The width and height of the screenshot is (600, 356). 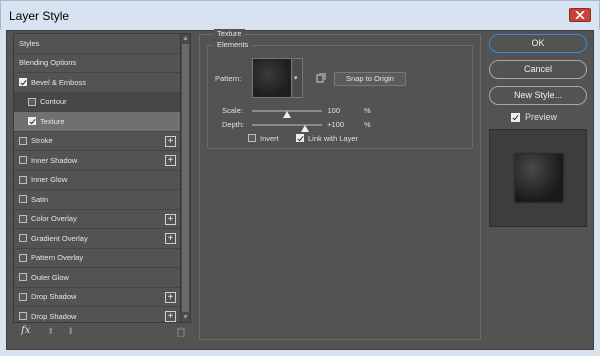 I want to click on style-item-label: Bevel & Emboss, so click(x=59, y=82).